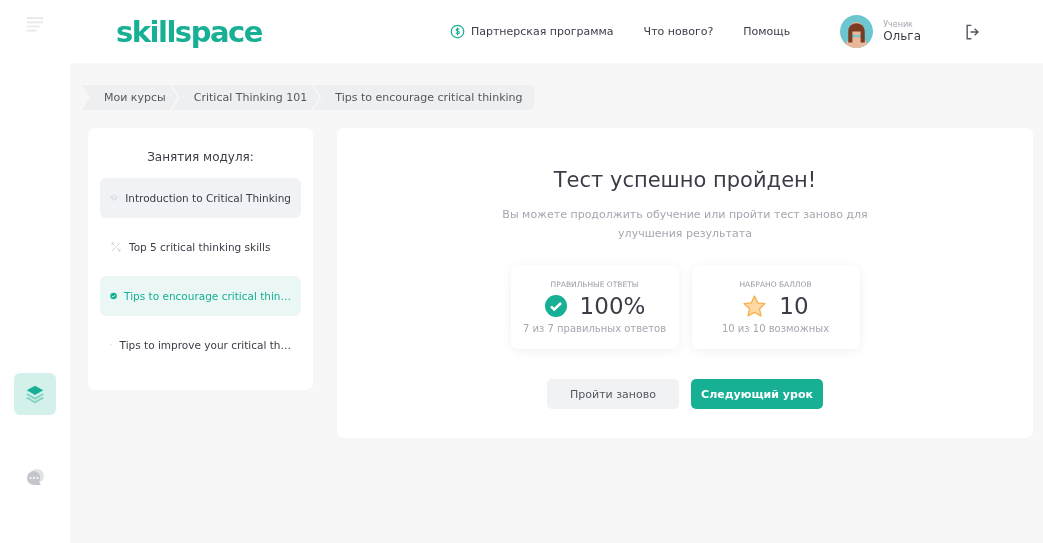 The image size is (1043, 543). Describe the element at coordinates (116, 247) in the screenshot. I see `tools-icon` at that location.